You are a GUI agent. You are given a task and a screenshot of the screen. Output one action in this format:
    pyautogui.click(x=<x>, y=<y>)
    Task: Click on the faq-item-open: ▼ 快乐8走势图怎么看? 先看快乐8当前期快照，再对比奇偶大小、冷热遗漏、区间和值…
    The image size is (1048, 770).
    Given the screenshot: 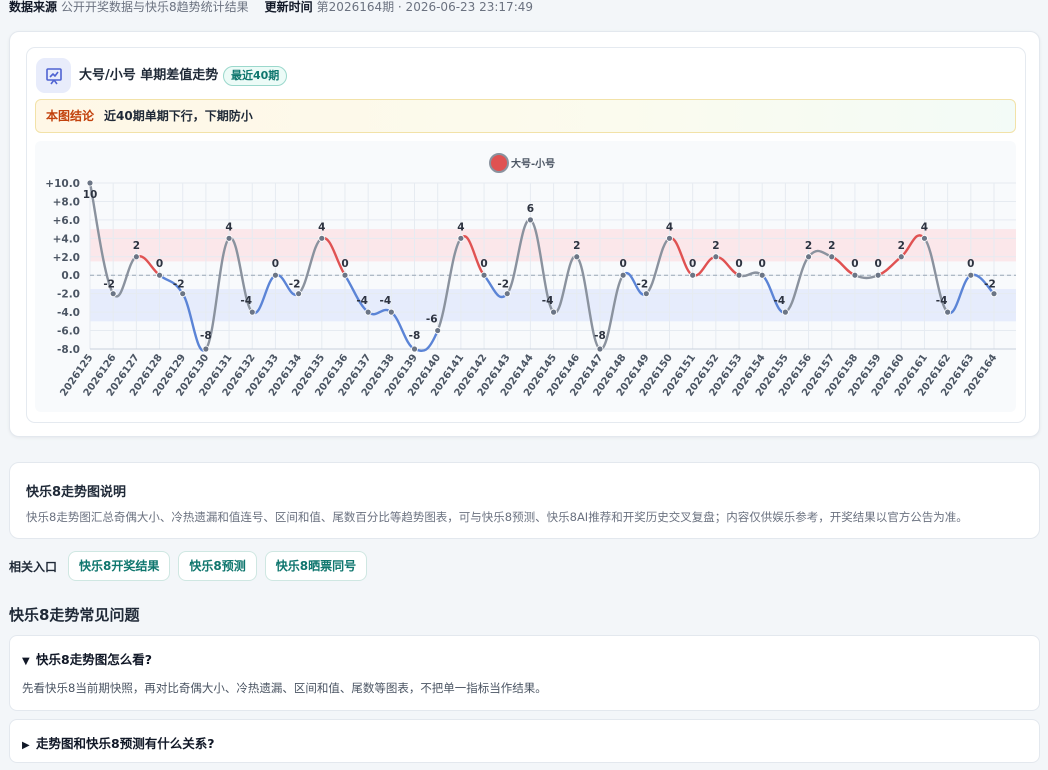 What is the action you would take?
    pyautogui.click(x=524, y=673)
    